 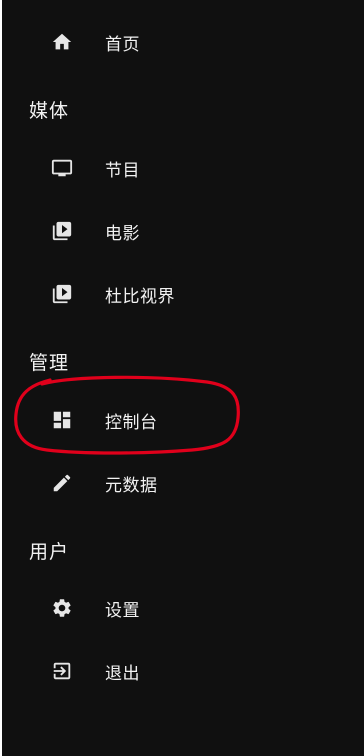 I want to click on nav-item-label: 退出, so click(x=122, y=673).